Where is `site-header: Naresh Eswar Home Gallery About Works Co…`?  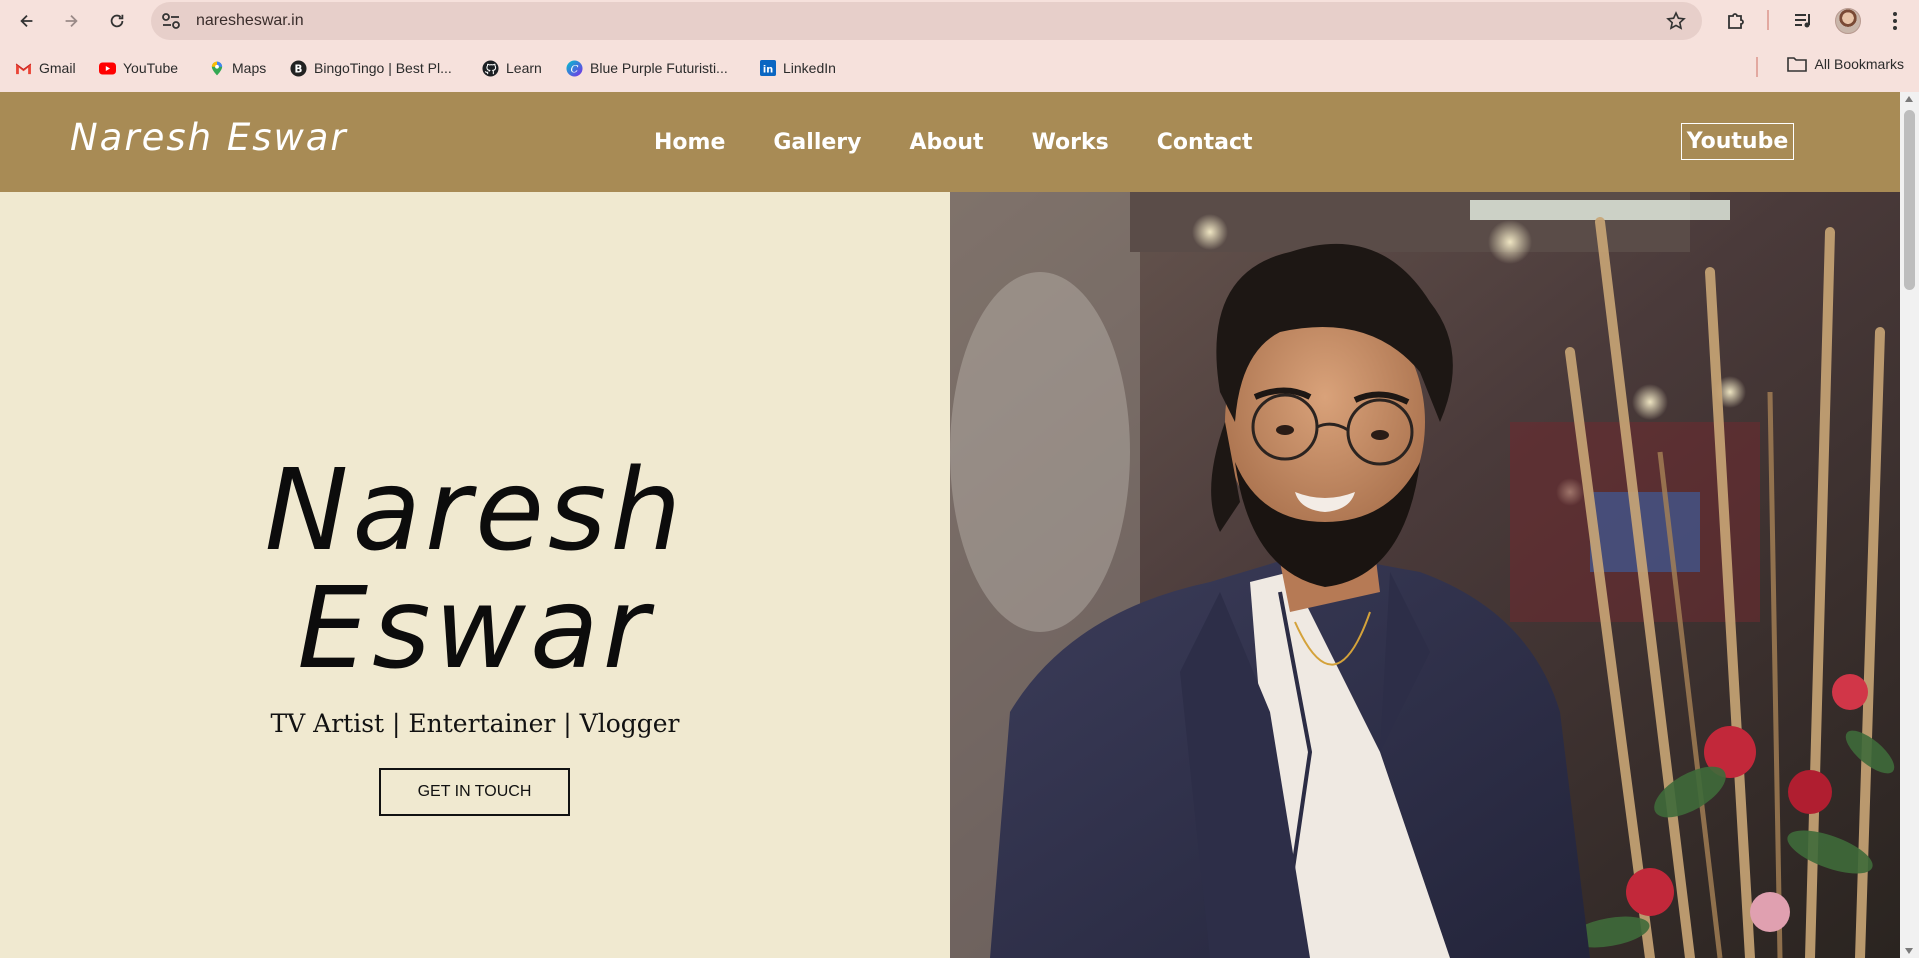 site-header: Naresh Eswar Home Gallery About Works Co… is located at coordinates (950, 142).